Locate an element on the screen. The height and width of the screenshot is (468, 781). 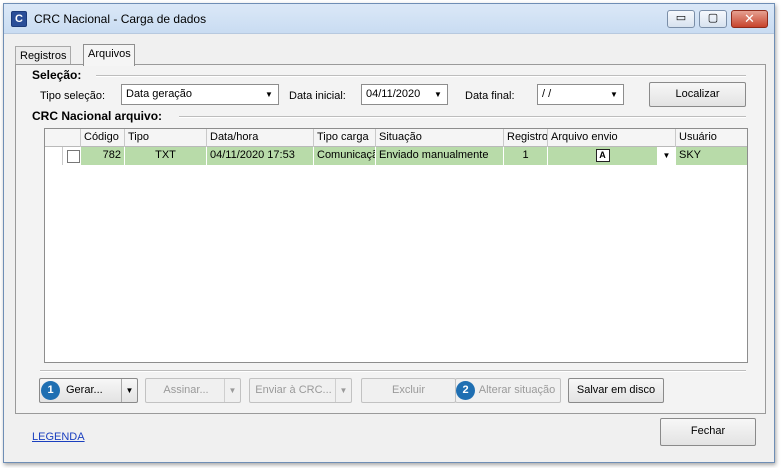
legenda-link: LEGENDA is located at coordinates (58, 437).